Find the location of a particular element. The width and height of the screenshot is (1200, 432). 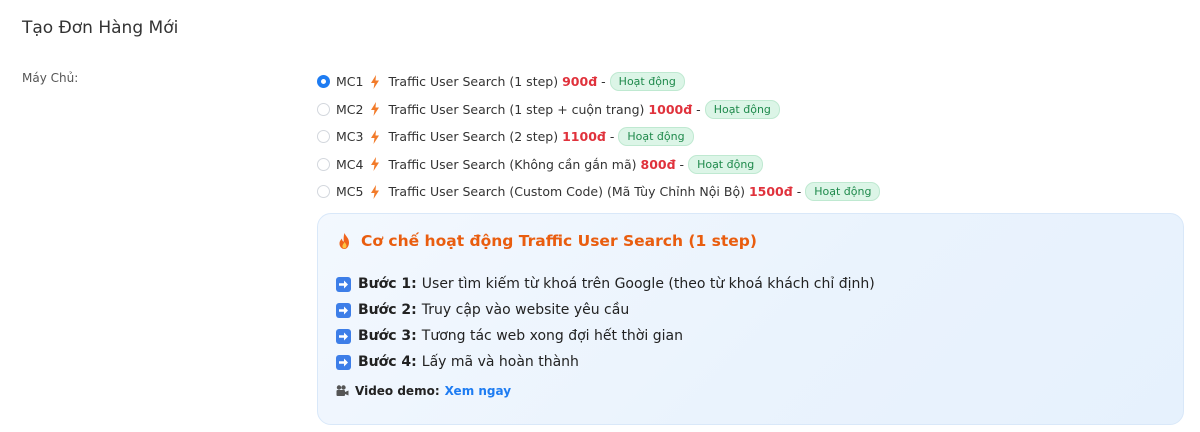

fire-icon is located at coordinates (344, 241).